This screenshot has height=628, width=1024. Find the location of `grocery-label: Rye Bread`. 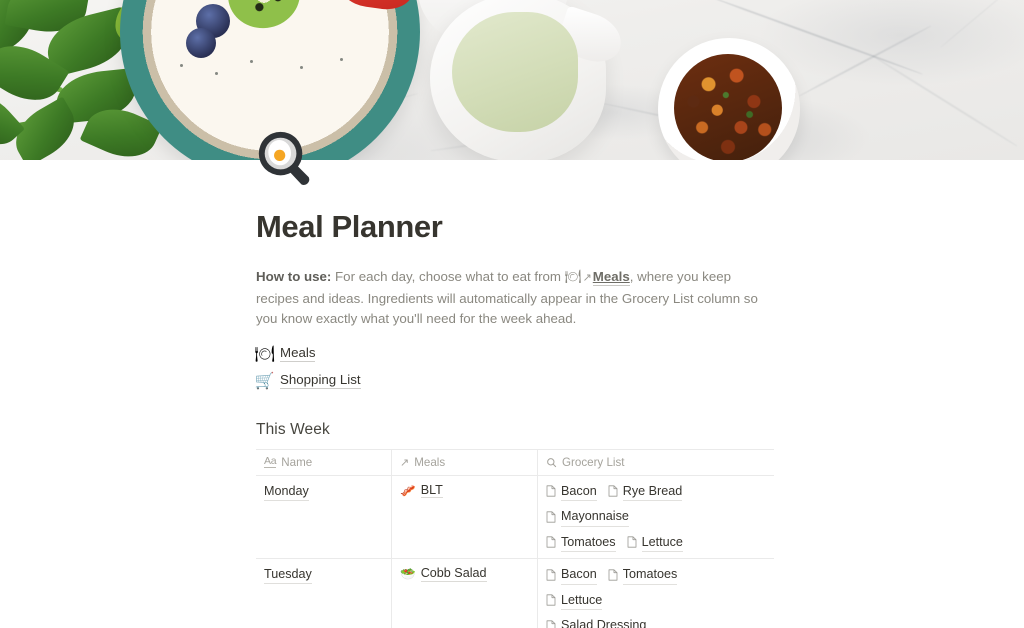

grocery-label: Rye Bread is located at coordinates (652, 492).